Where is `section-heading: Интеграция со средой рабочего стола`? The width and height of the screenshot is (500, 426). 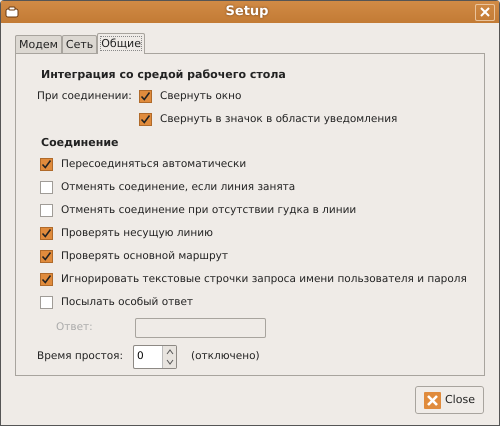 section-heading: Интеграция со средой рабочего стола is located at coordinates (164, 75).